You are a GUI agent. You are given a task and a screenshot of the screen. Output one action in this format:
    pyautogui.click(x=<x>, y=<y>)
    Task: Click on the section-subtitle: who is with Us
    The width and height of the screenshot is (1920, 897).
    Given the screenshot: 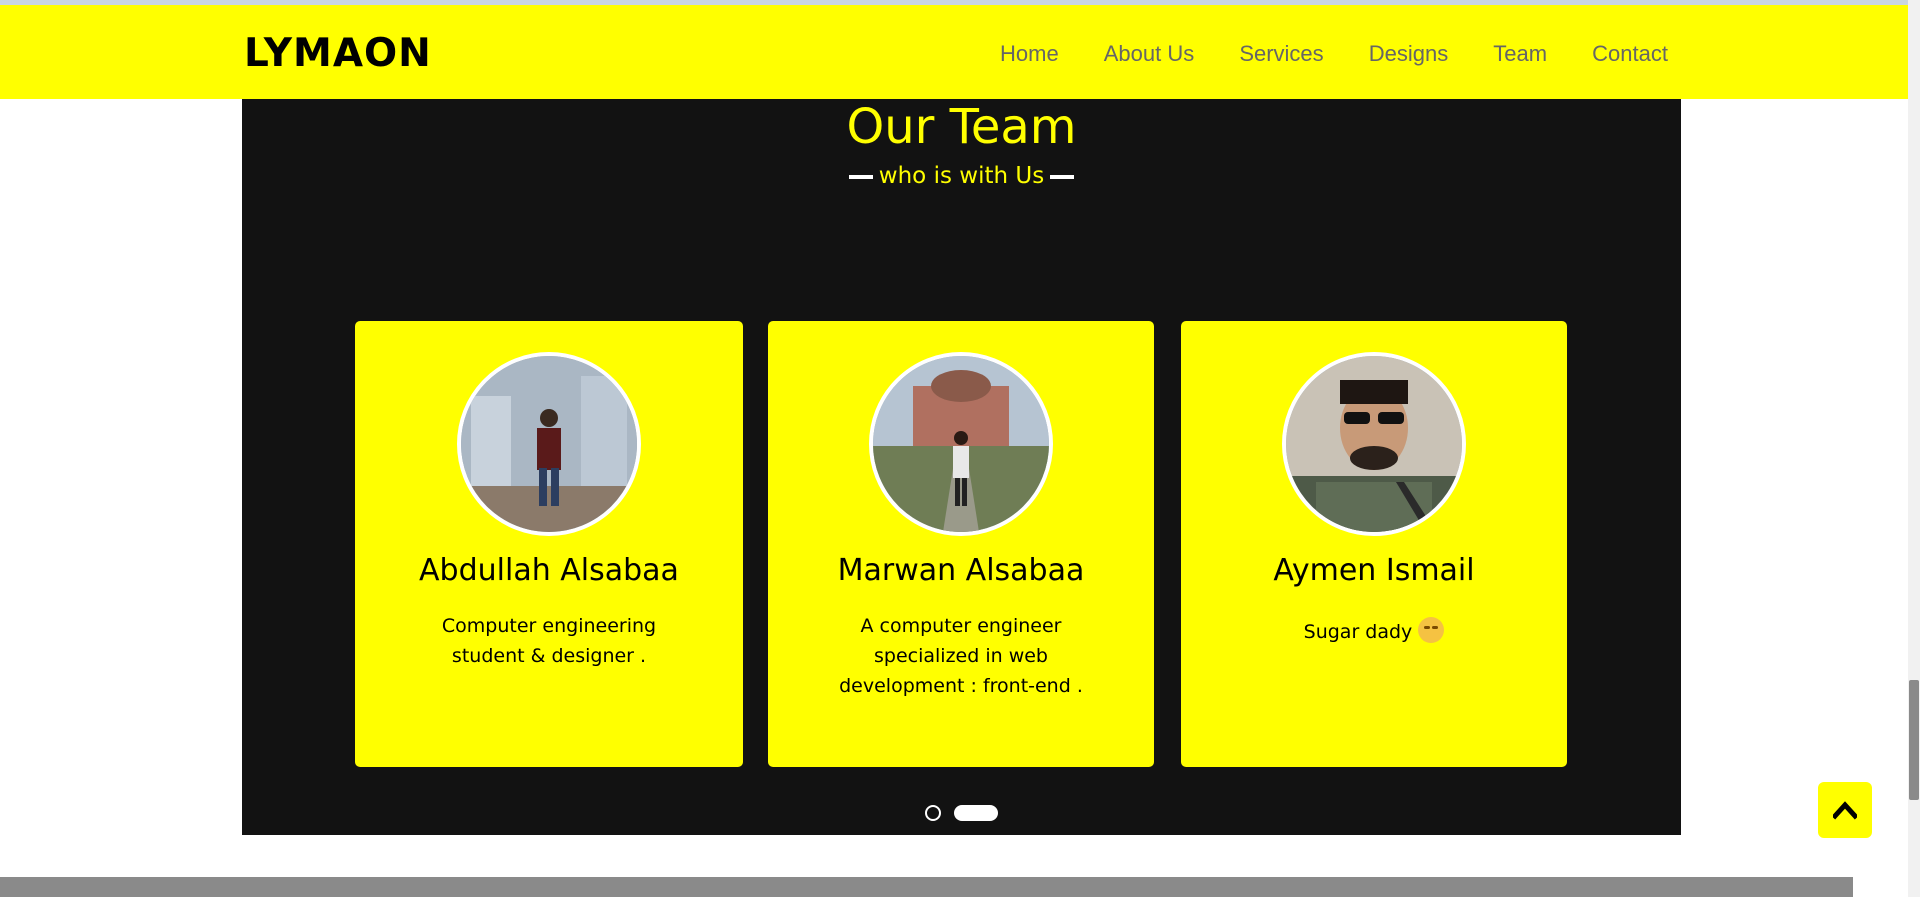 What is the action you would take?
    pyautogui.click(x=961, y=176)
    